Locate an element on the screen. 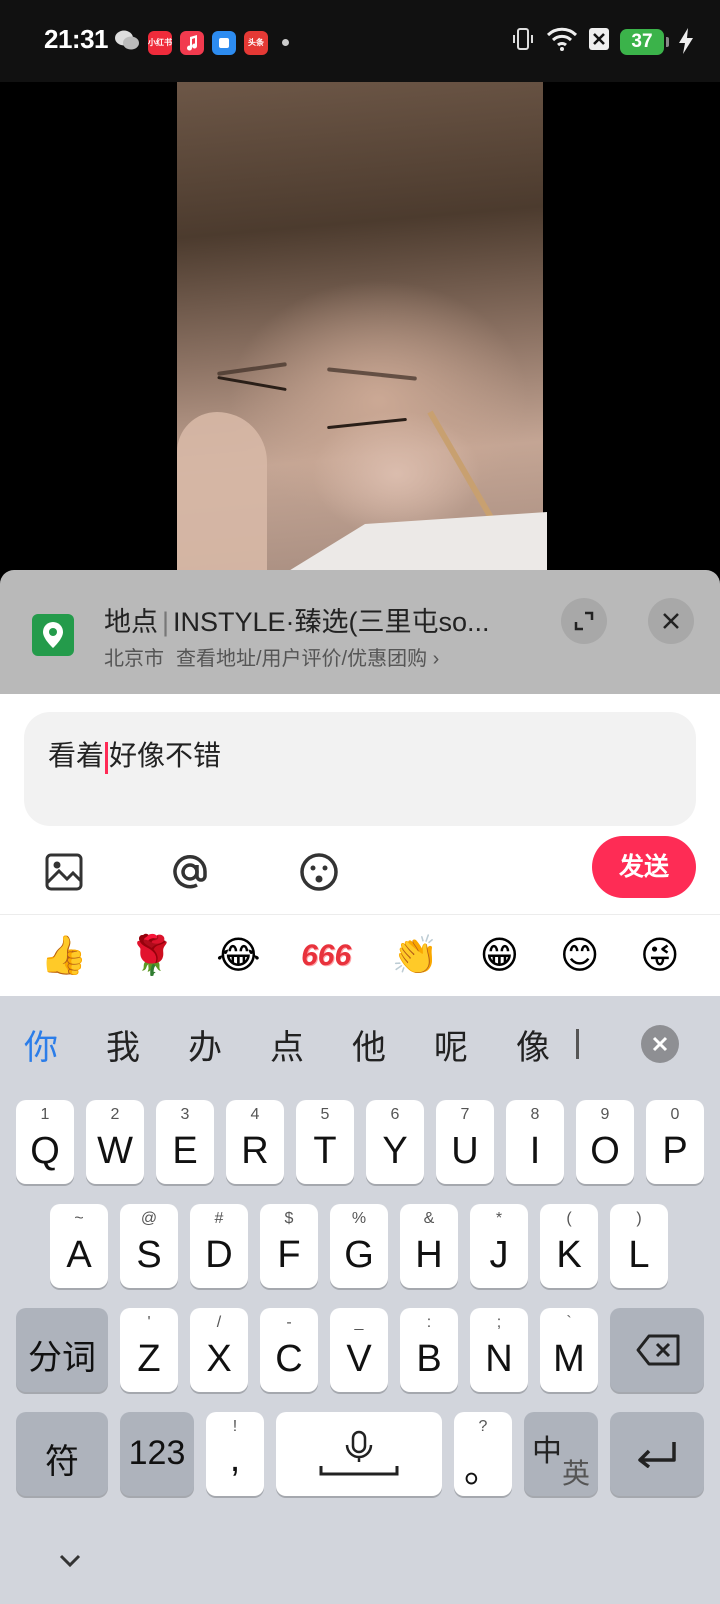  image-picker-button is located at coordinates (64, 872).